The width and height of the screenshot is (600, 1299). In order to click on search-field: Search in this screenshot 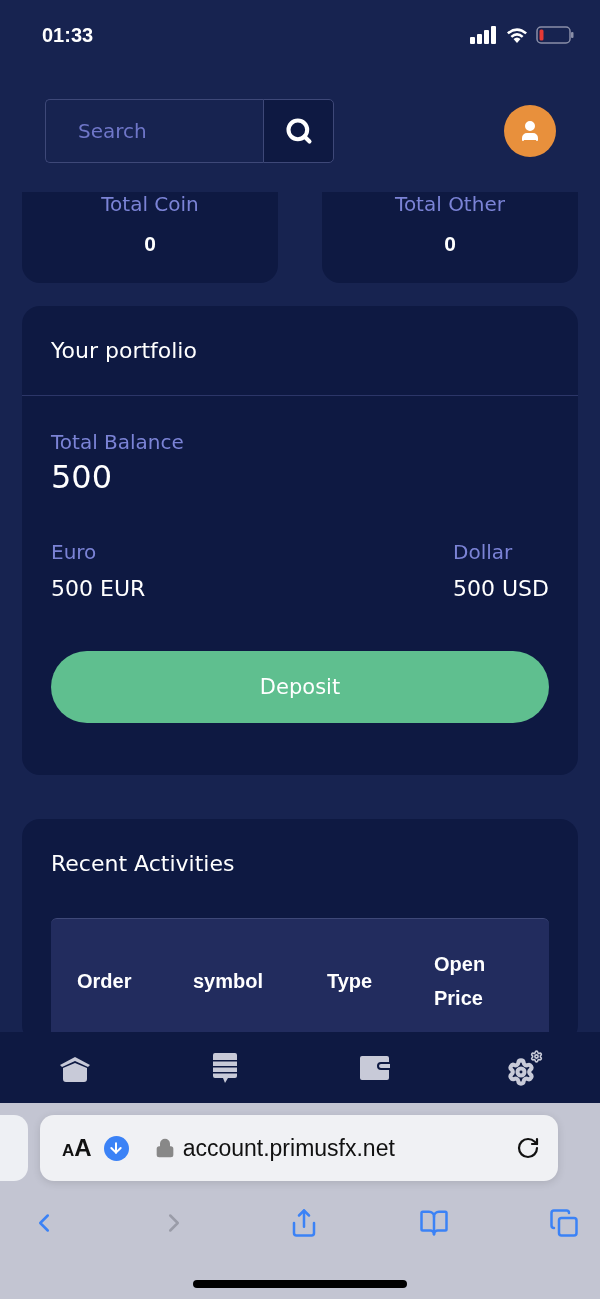, I will do `click(154, 131)`.